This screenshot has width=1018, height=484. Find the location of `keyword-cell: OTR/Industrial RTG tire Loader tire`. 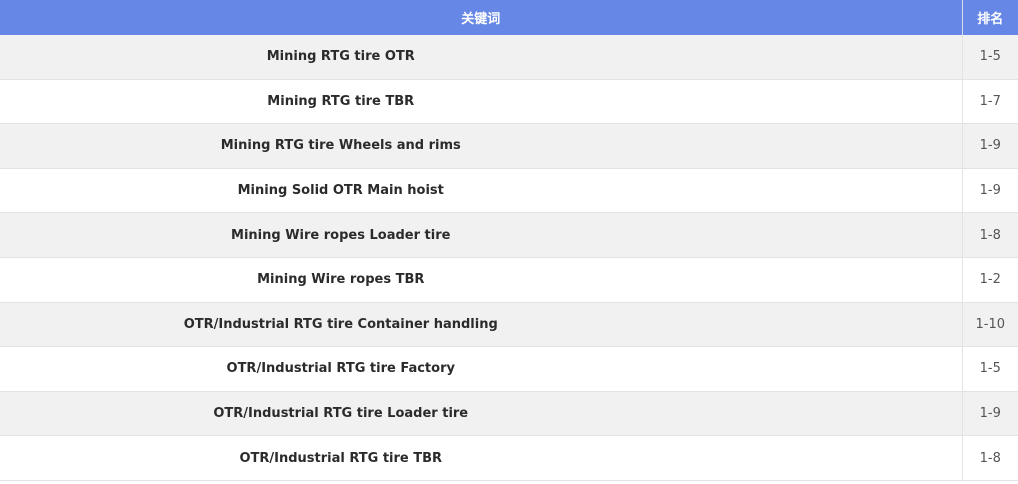

keyword-cell: OTR/Industrial RTG tire Loader tire is located at coordinates (481, 414).